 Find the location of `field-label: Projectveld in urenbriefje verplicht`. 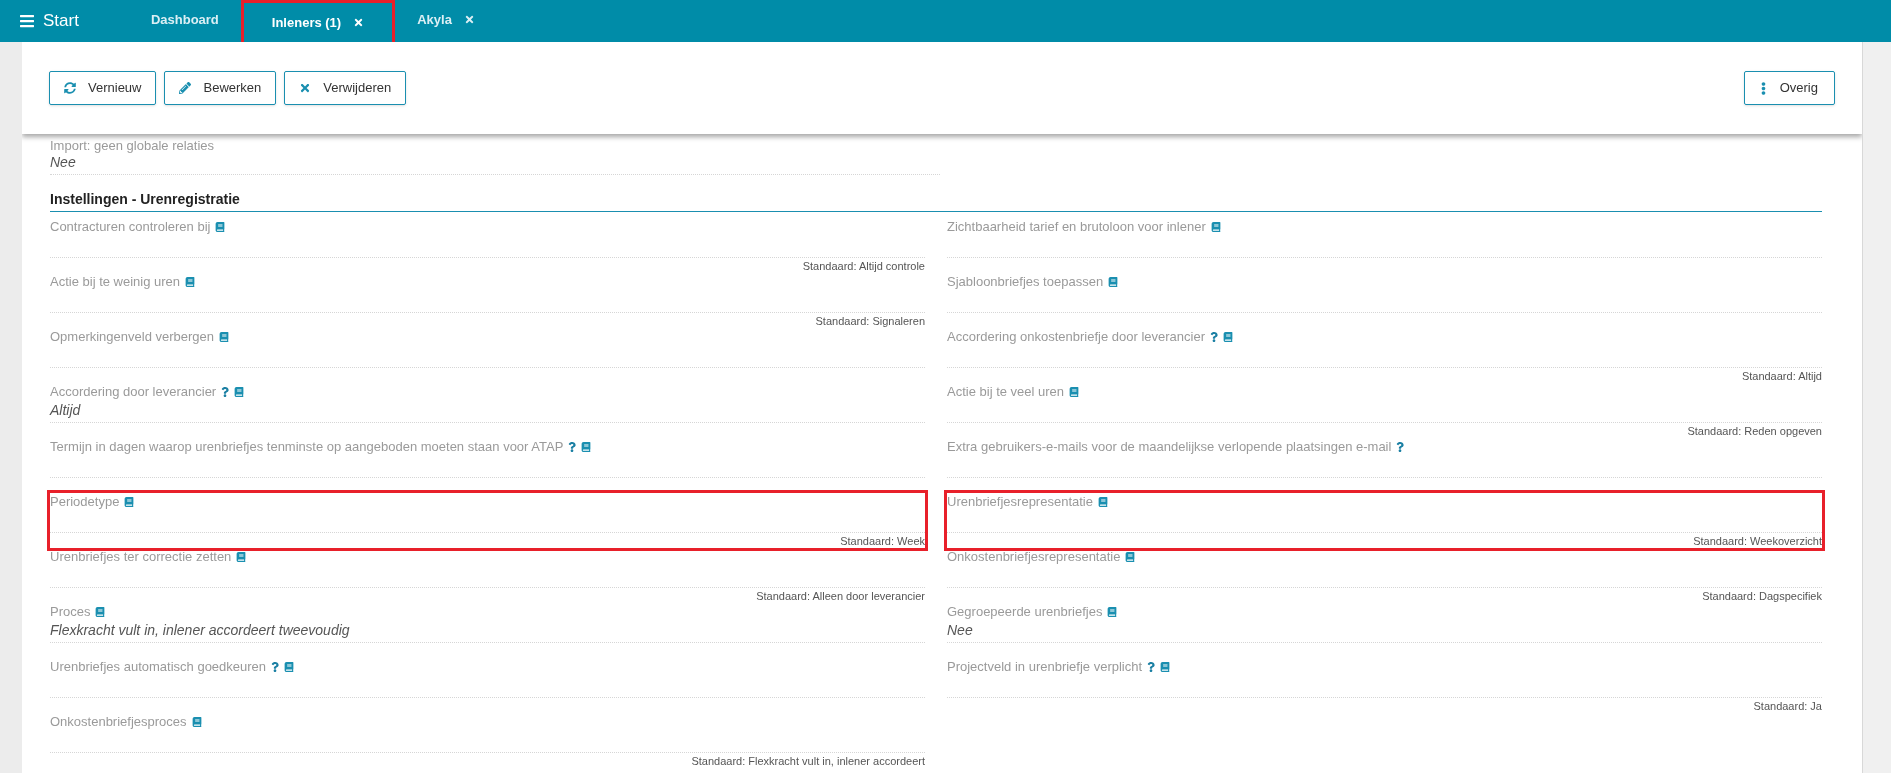

field-label: Projectveld in urenbriefje verplicht is located at coordinates (1045, 667).